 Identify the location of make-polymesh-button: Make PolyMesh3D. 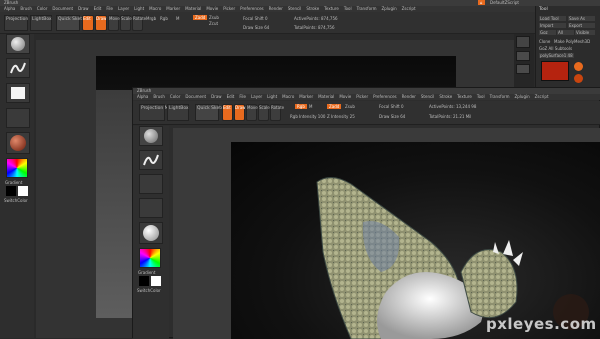
(572, 41).